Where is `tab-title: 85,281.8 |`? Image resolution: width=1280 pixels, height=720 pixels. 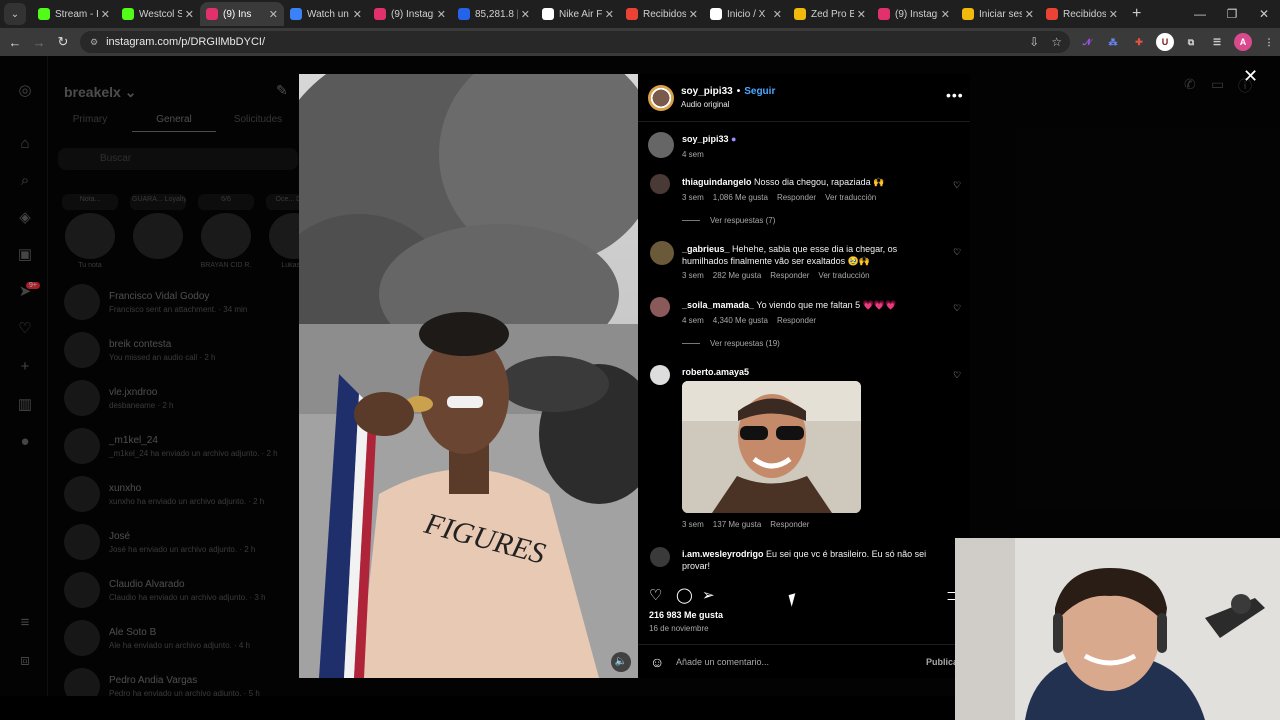
tab-title: 85,281.8 | is located at coordinates (496, 14).